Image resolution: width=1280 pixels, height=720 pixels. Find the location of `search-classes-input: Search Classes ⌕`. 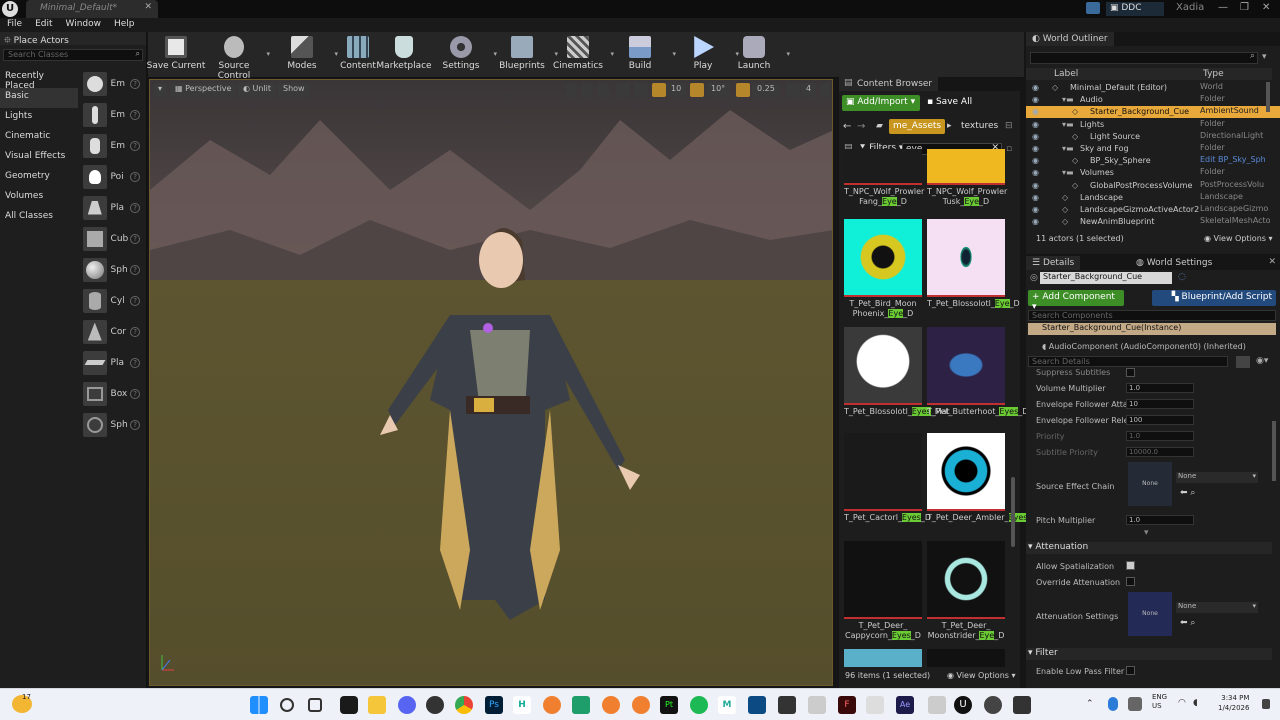

search-classes-input: Search Classes ⌕ is located at coordinates (73, 55).